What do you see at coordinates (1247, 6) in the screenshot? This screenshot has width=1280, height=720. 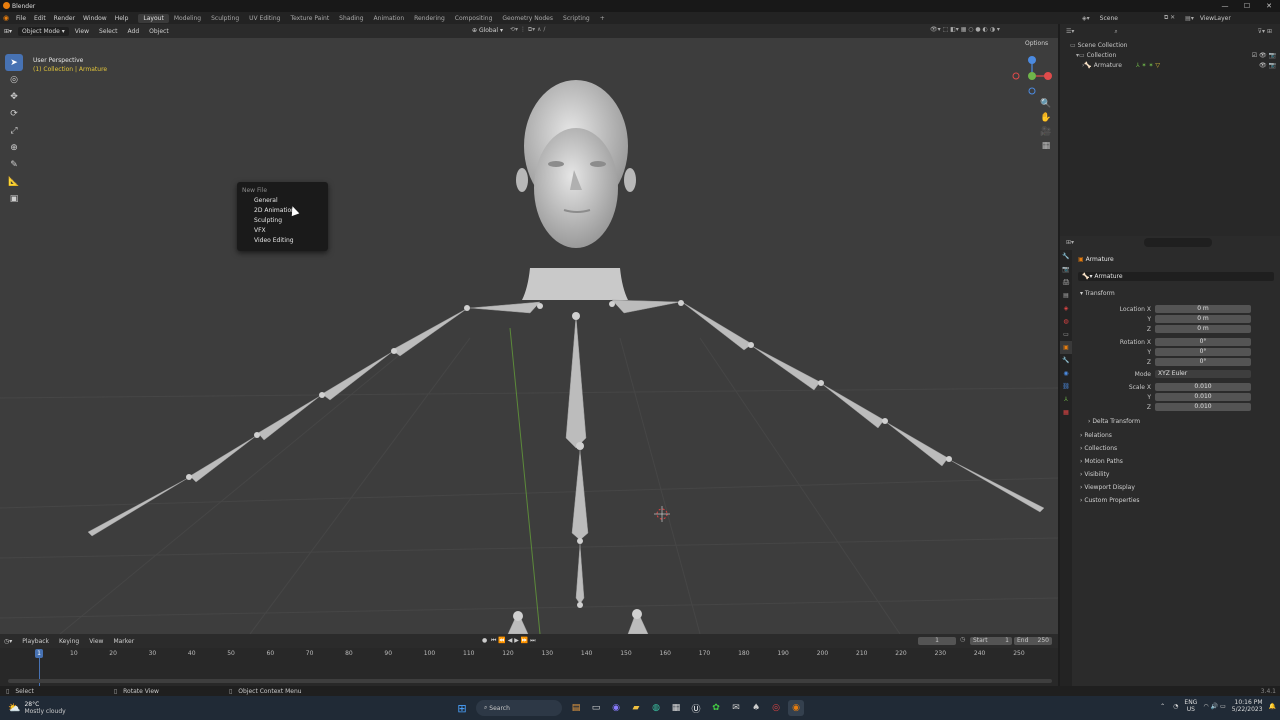 I see `maximize-button: ☐` at bounding box center [1247, 6].